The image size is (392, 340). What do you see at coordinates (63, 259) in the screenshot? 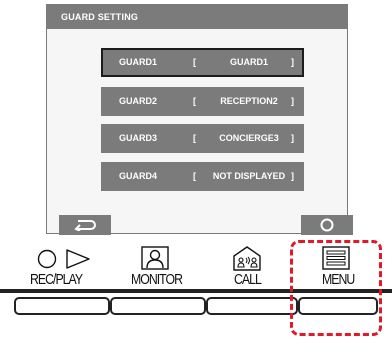
I see `circle-triangle-icon` at bounding box center [63, 259].